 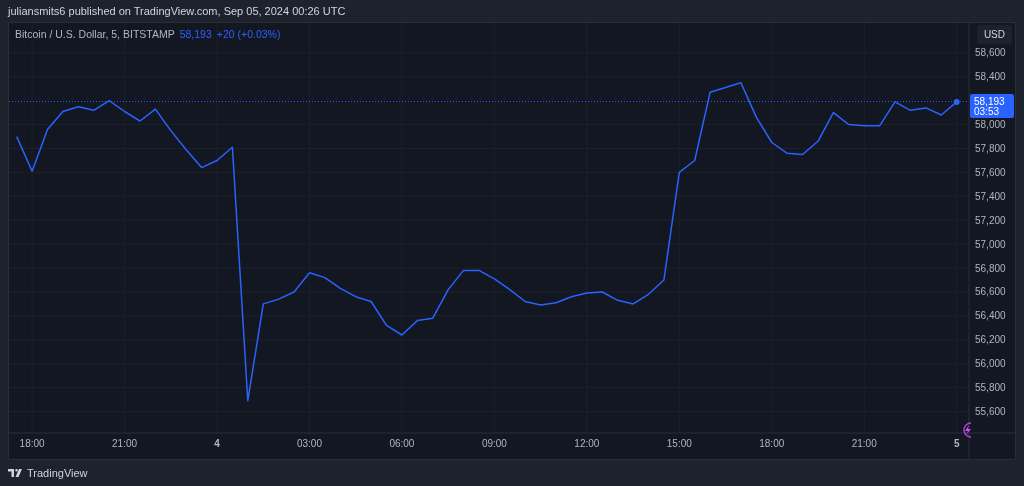 I want to click on price-axis-label: 56,000, so click(x=990, y=364).